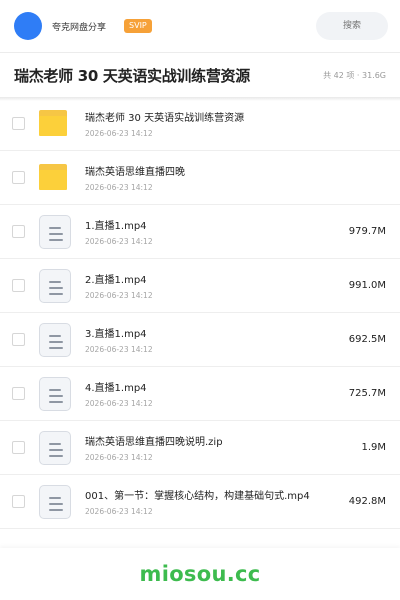 This screenshot has width=400, height=600. I want to click on watermark: miosou.cc, so click(200, 574).